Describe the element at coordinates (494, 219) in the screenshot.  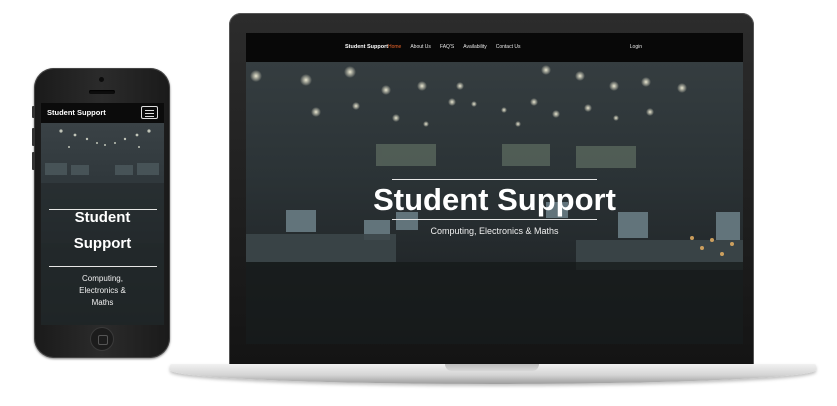
I see `desktop-hero-rule-bottom` at that location.